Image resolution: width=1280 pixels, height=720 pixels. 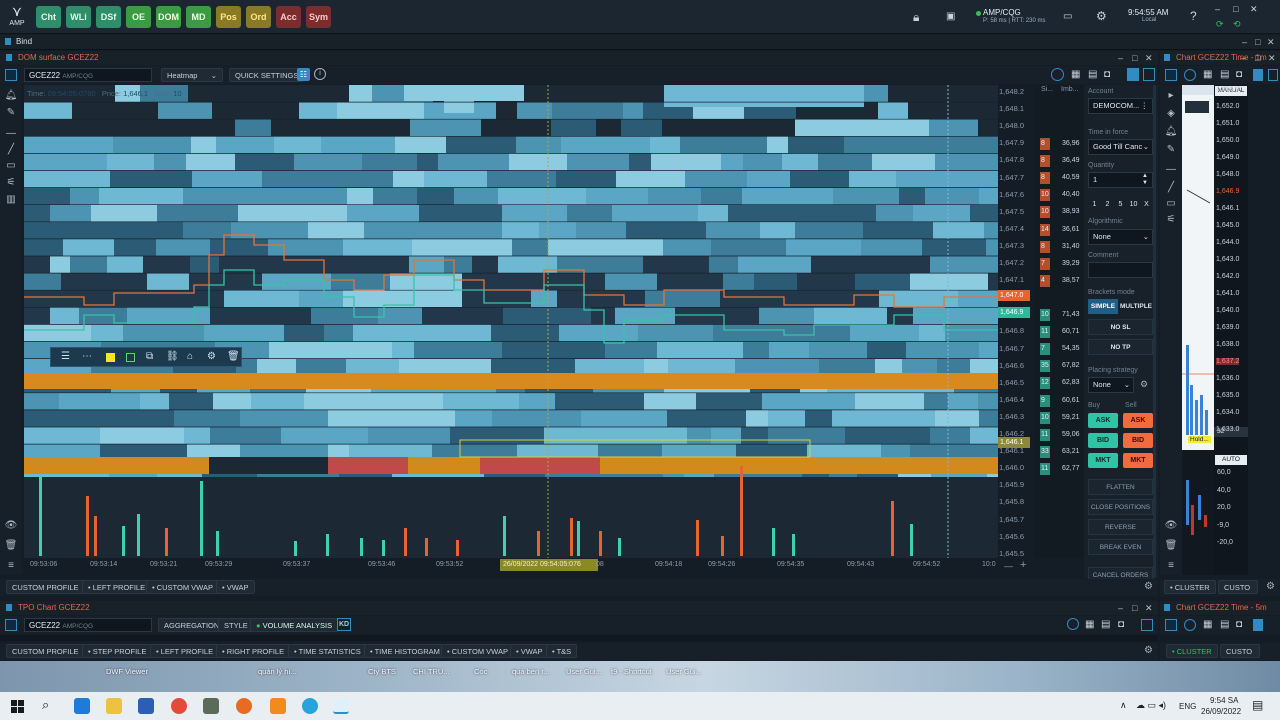 What do you see at coordinates (1147, 625) in the screenshot?
I see `tpo-layout-icon` at bounding box center [1147, 625].